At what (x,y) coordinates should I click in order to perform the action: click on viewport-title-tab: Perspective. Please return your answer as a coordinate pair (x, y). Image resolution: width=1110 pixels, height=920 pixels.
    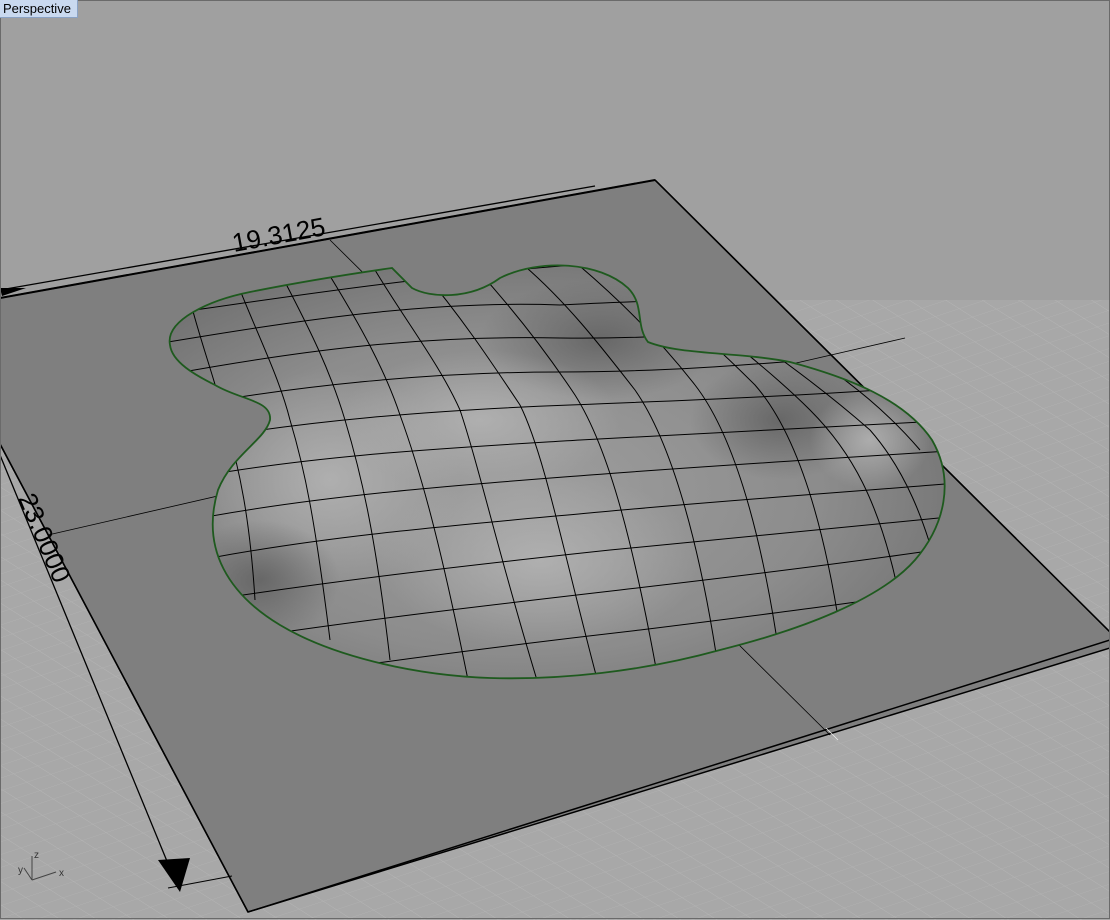
    Looking at the image, I should click on (39, 9).